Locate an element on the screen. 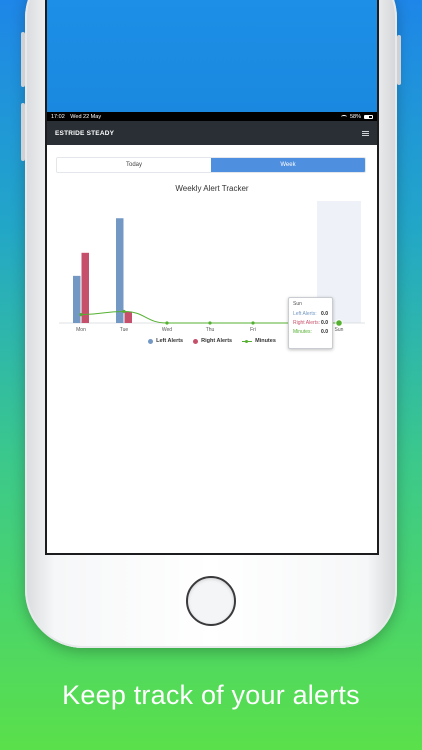 The height and width of the screenshot is (750, 422). legend-label: Minutes is located at coordinates (265, 341).